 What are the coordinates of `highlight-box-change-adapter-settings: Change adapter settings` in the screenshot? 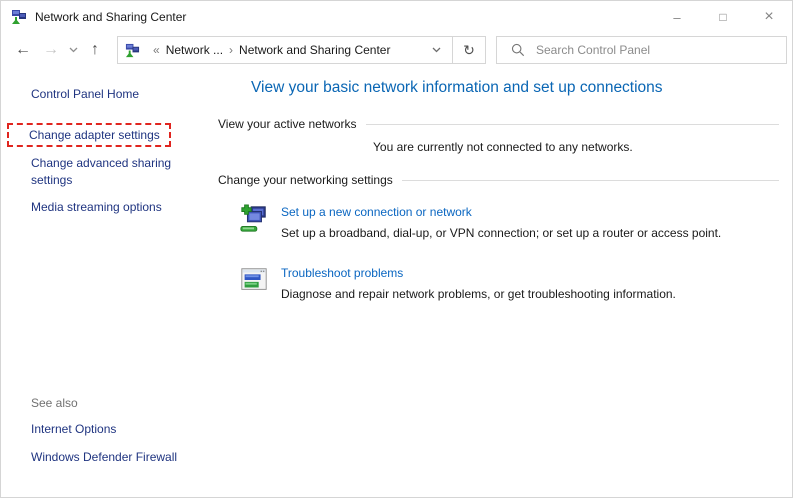 It's located at (89, 135).